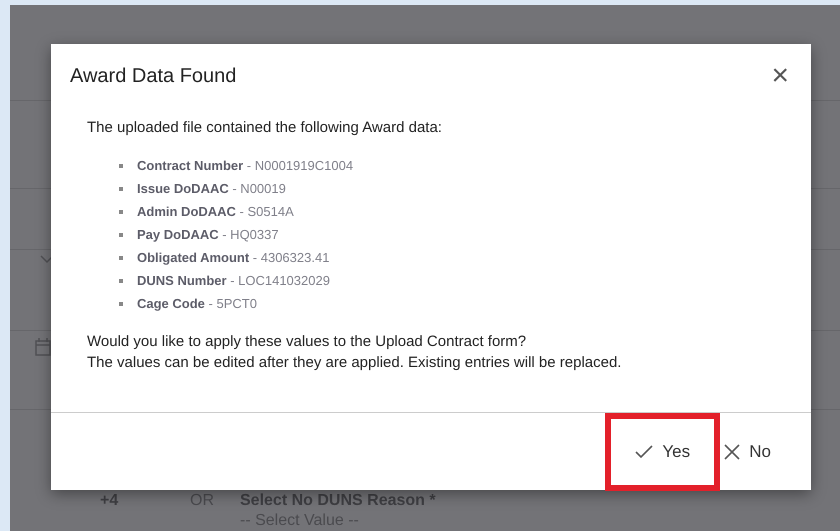  I want to click on check-icon, so click(644, 452).